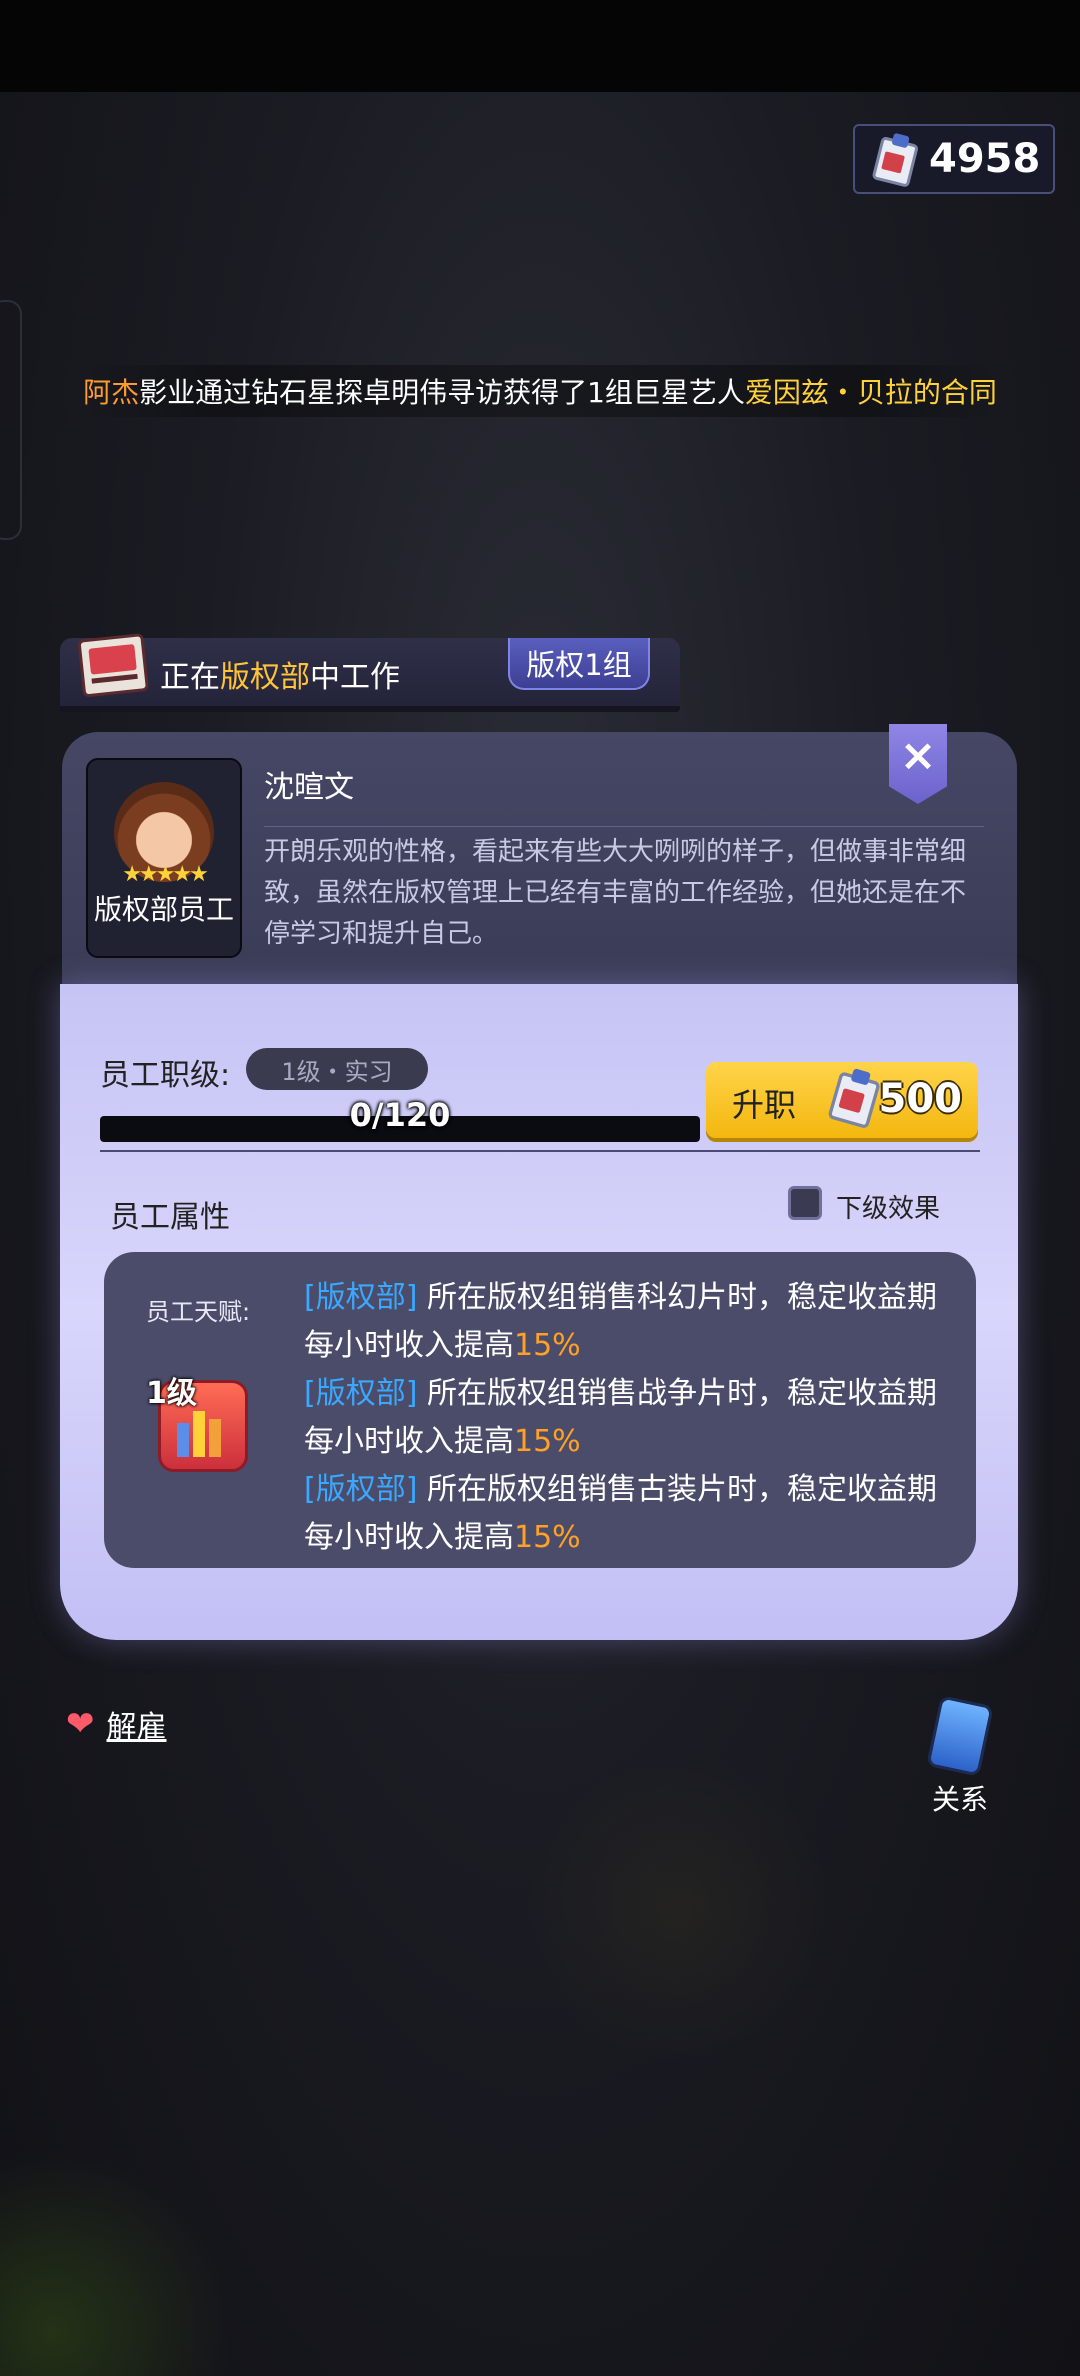  What do you see at coordinates (805, 1203) in the screenshot?
I see `lower-effect-checkbox` at bounding box center [805, 1203].